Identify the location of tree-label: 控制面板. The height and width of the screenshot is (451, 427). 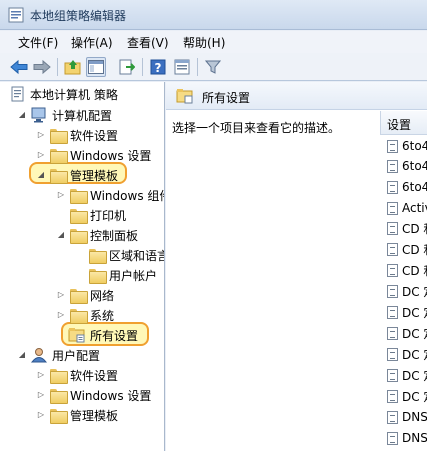
(114, 235).